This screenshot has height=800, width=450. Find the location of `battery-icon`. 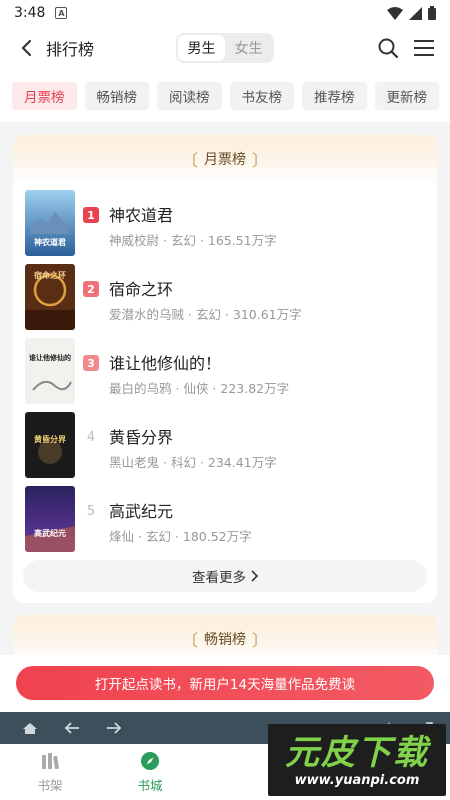

battery-icon is located at coordinates (432, 13).